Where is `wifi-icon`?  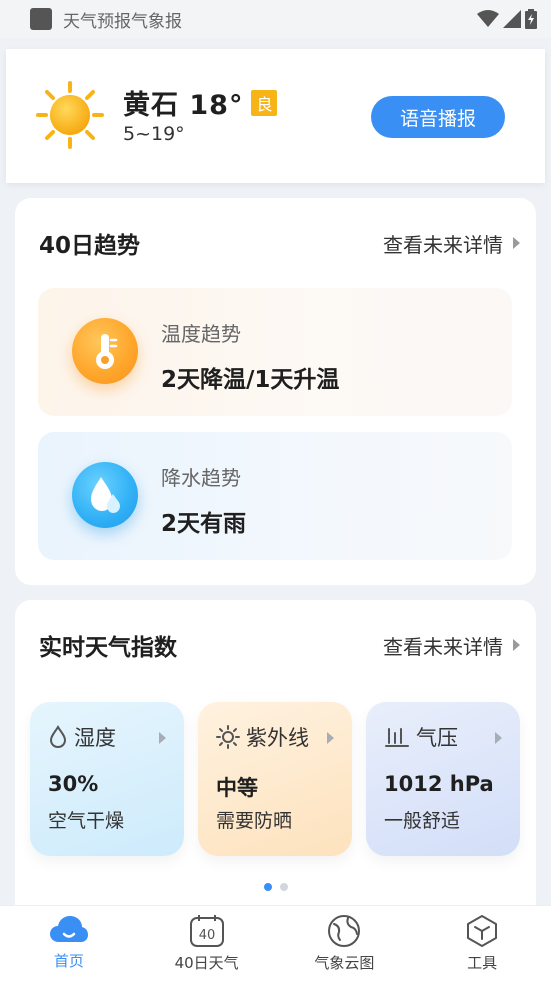
wifi-icon is located at coordinates (488, 18).